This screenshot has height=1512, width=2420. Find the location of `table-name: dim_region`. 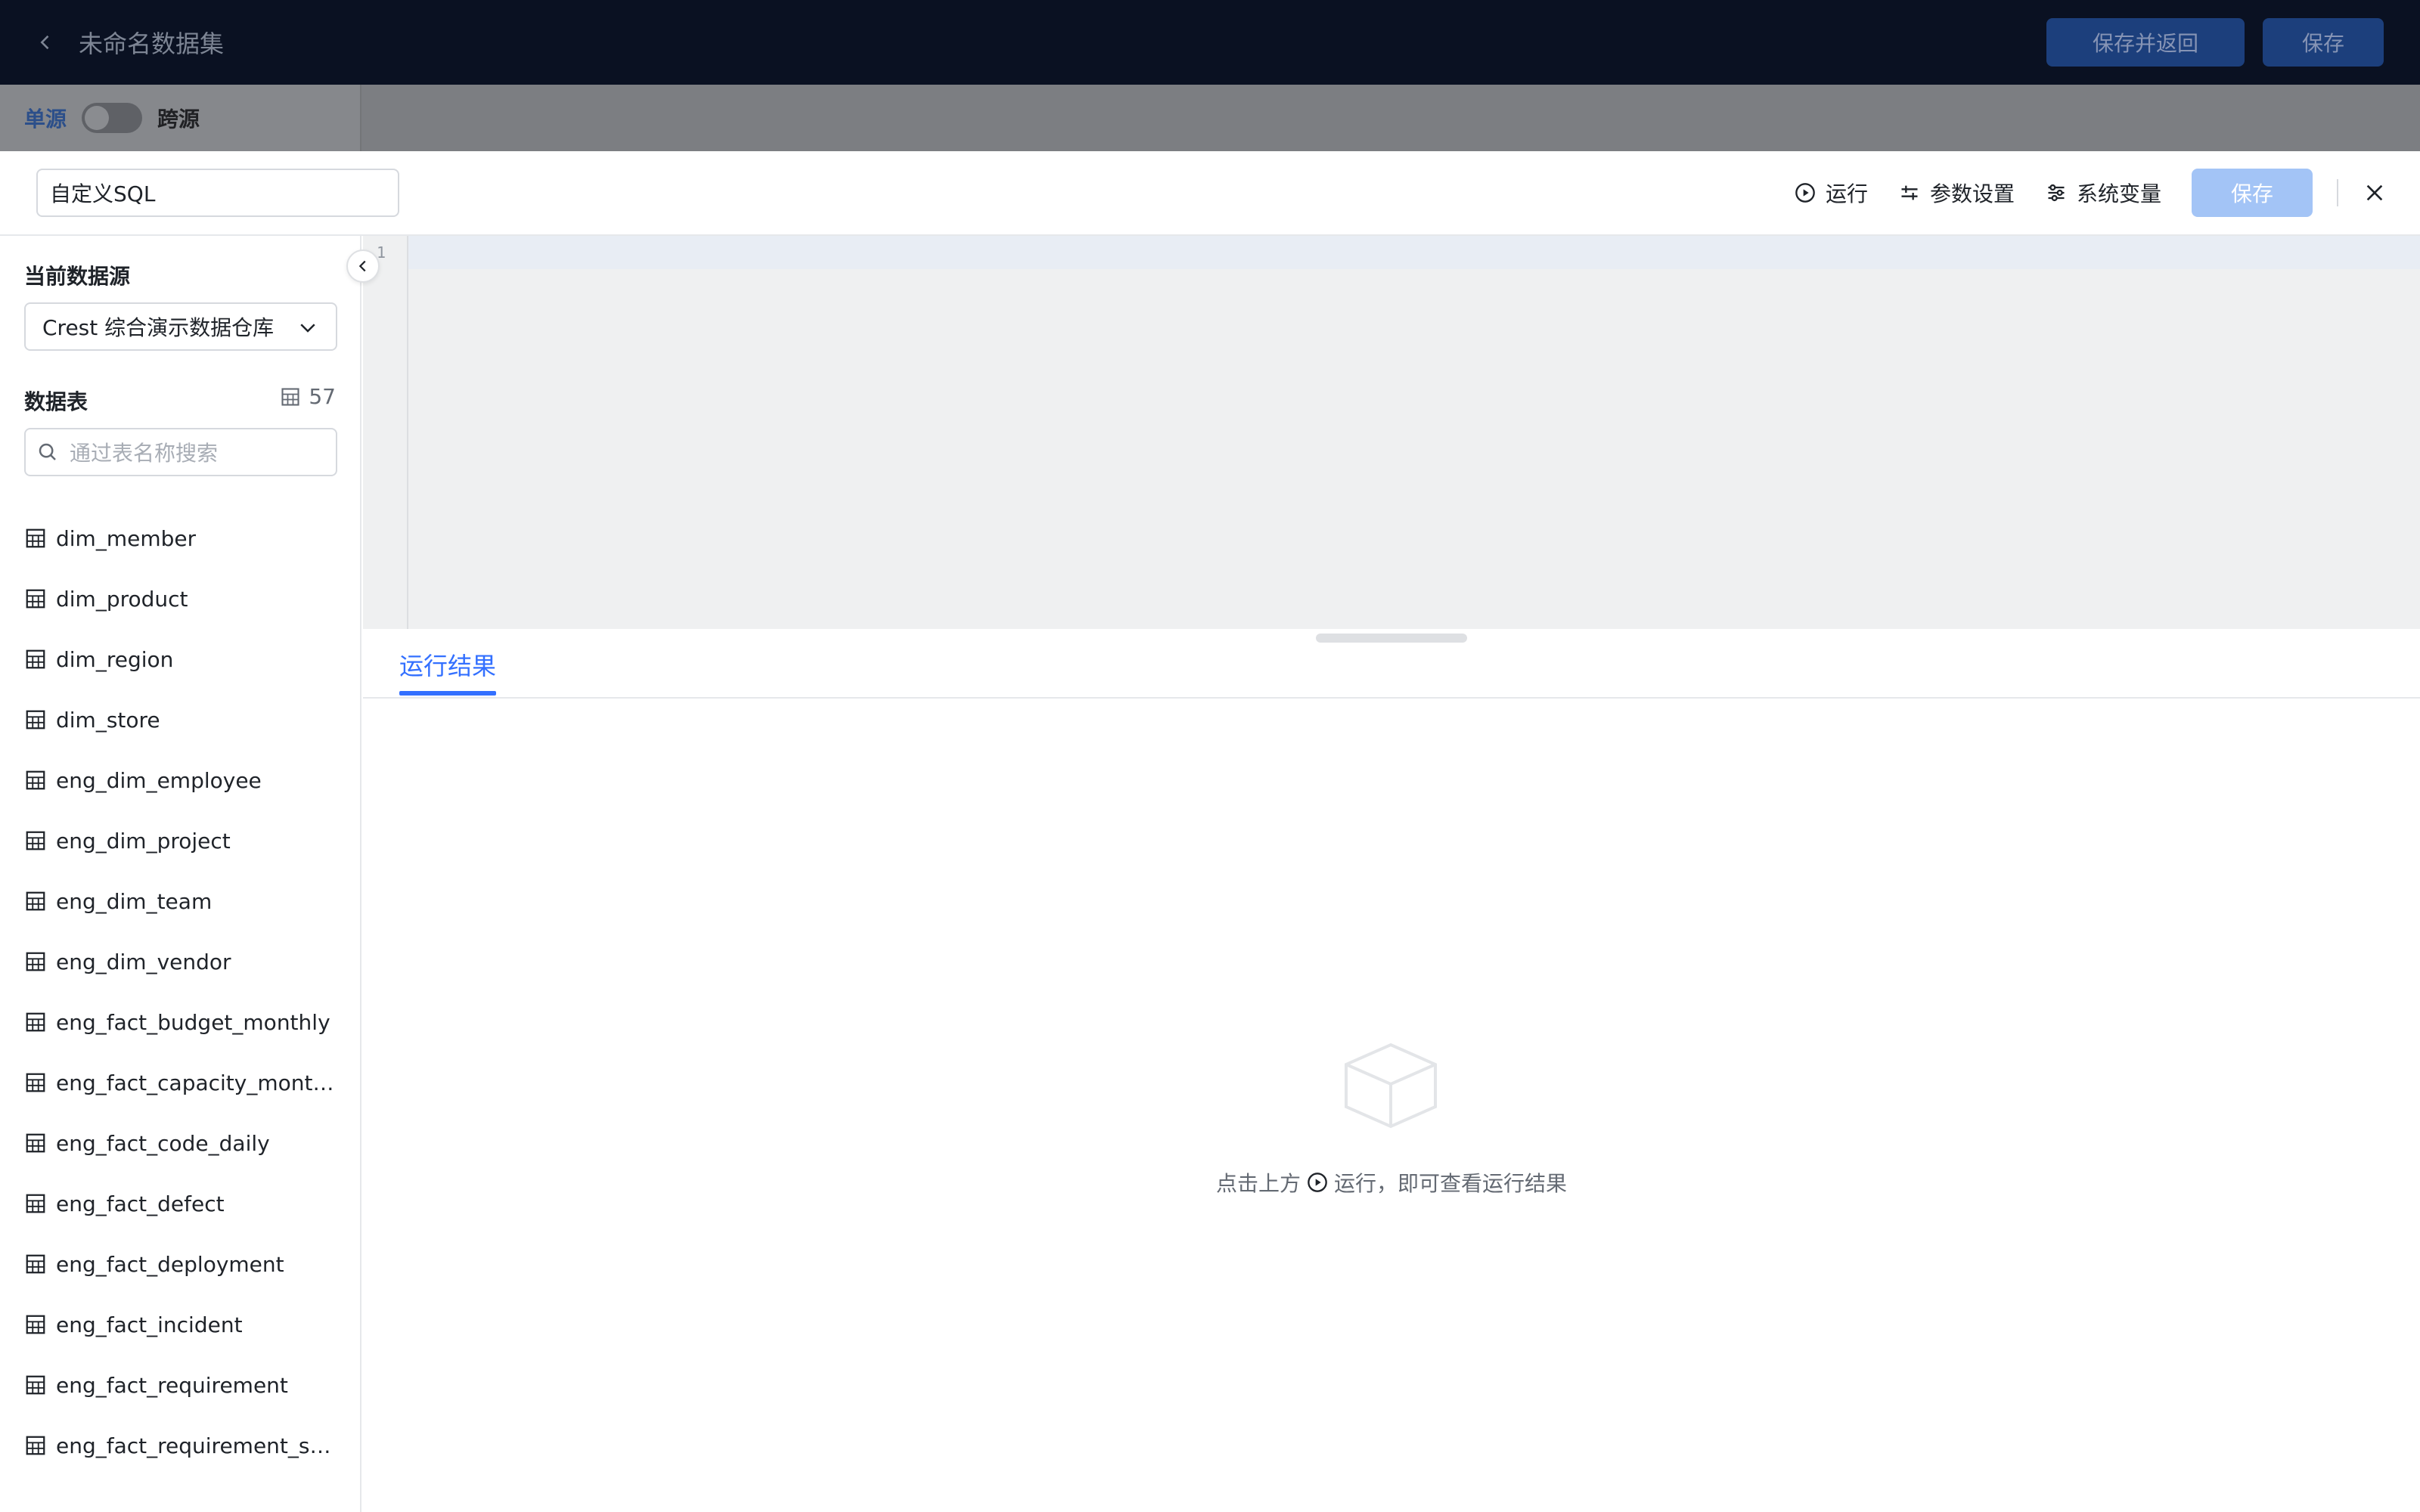

table-name: dim_region is located at coordinates (115, 659).